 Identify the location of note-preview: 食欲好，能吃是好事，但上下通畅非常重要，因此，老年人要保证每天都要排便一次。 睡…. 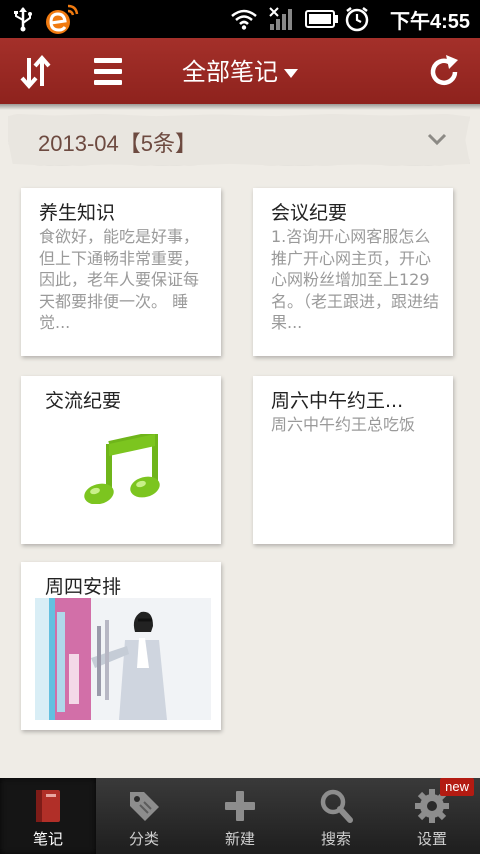
(119, 279).